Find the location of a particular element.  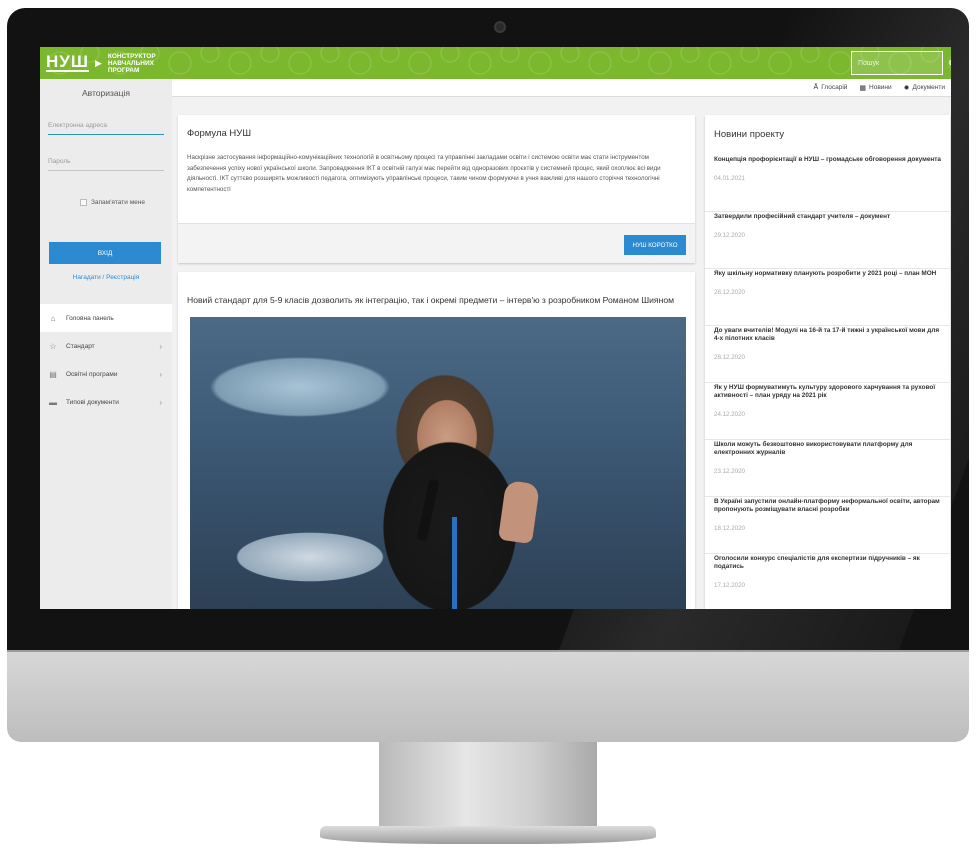

nush-short-button: НУШ КОРОТКО is located at coordinates (655, 245).